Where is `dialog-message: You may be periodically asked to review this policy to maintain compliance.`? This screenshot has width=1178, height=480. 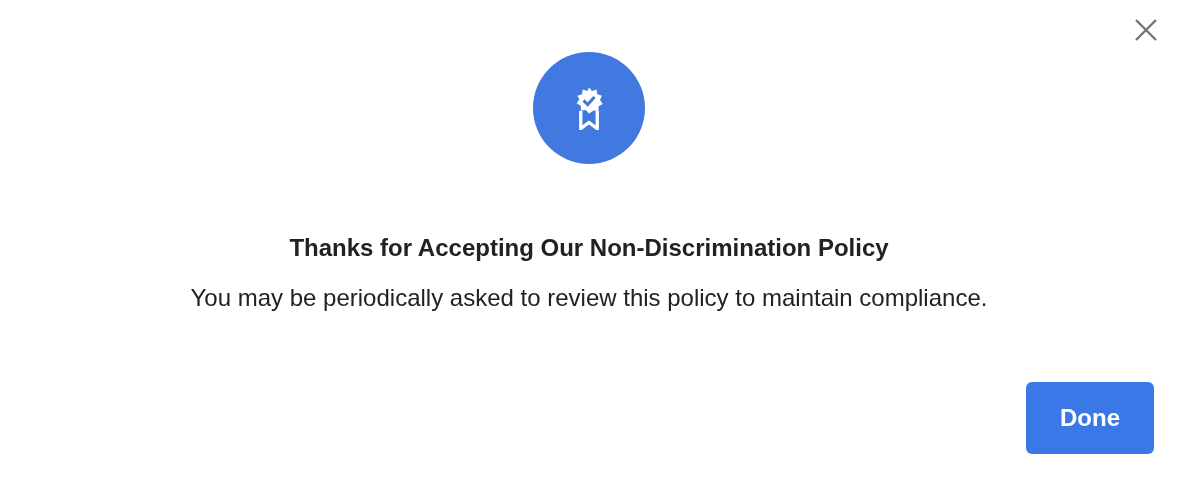
dialog-message: You may be periodically asked to review this policy to maintain compliance. is located at coordinates (589, 298).